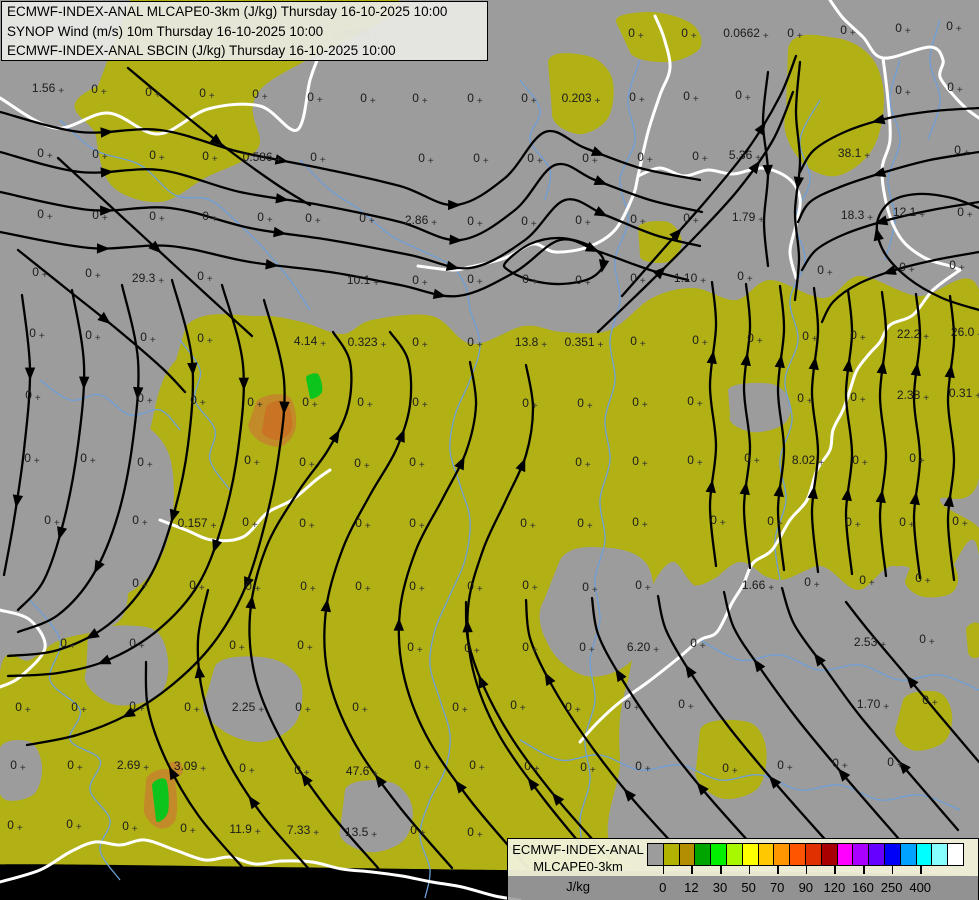 This screenshot has width=979, height=900. What do you see at coordinates (749, 870) in the screenshot?
I see `legend-tick` at bounding box center [749, 870].